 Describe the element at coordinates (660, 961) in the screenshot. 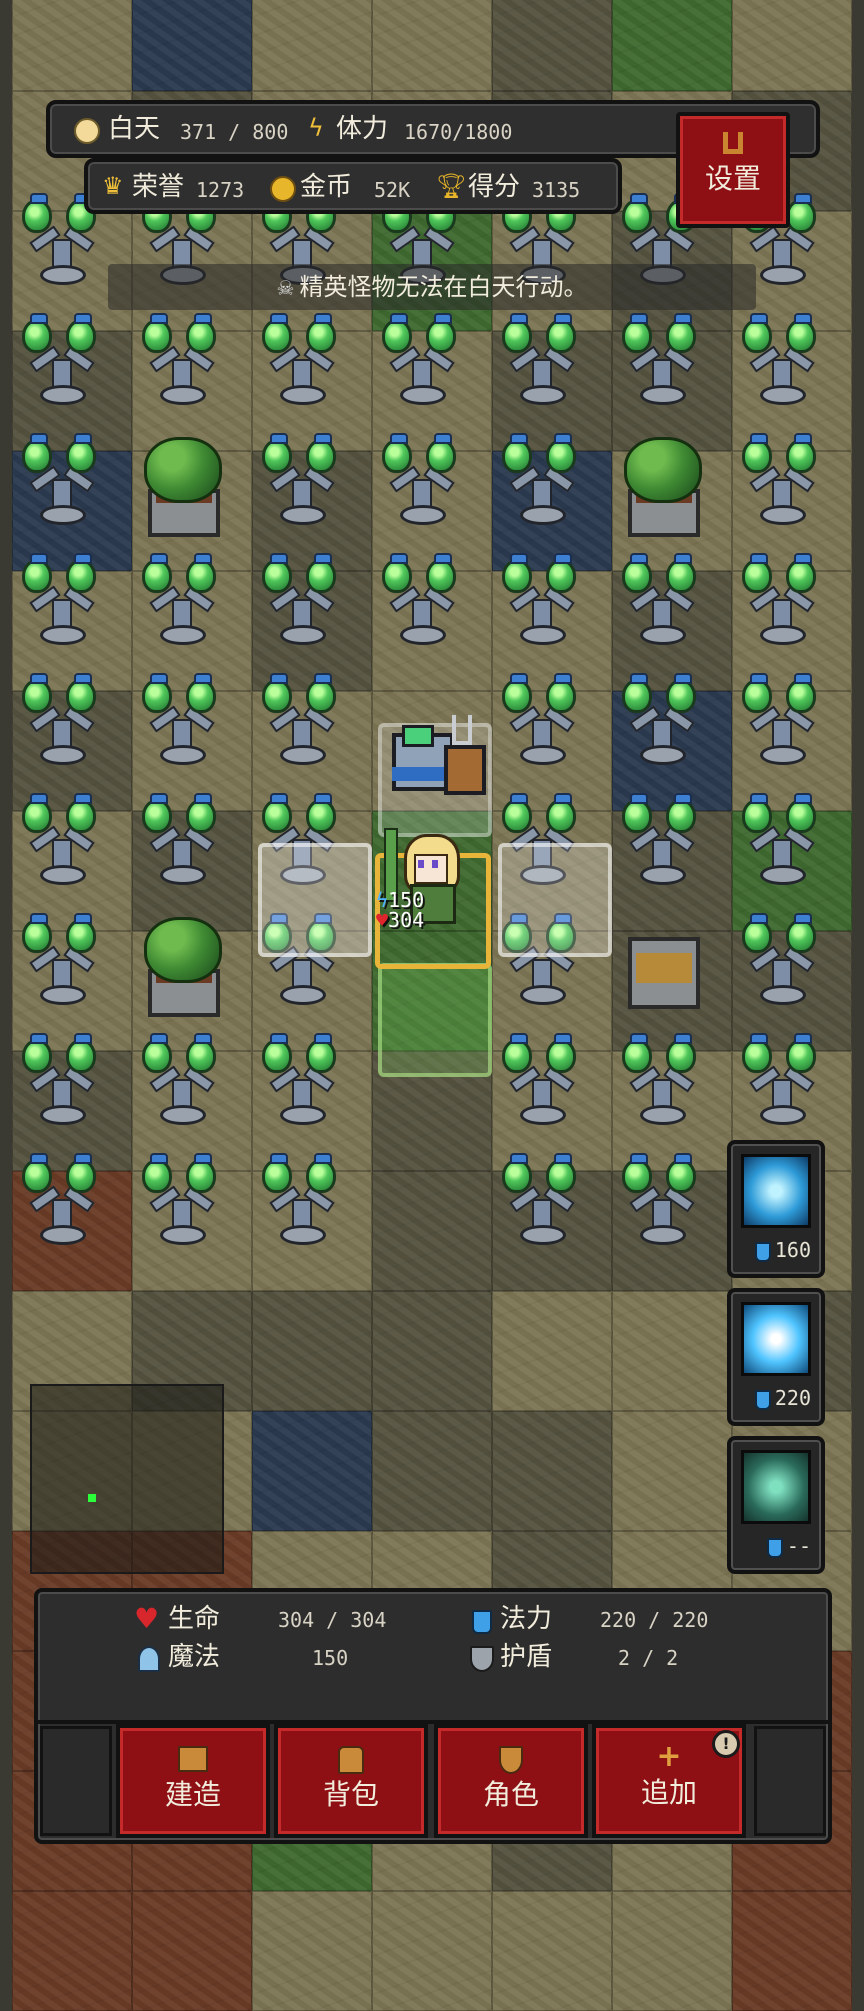

I see `empty-planter-icon` at that location.